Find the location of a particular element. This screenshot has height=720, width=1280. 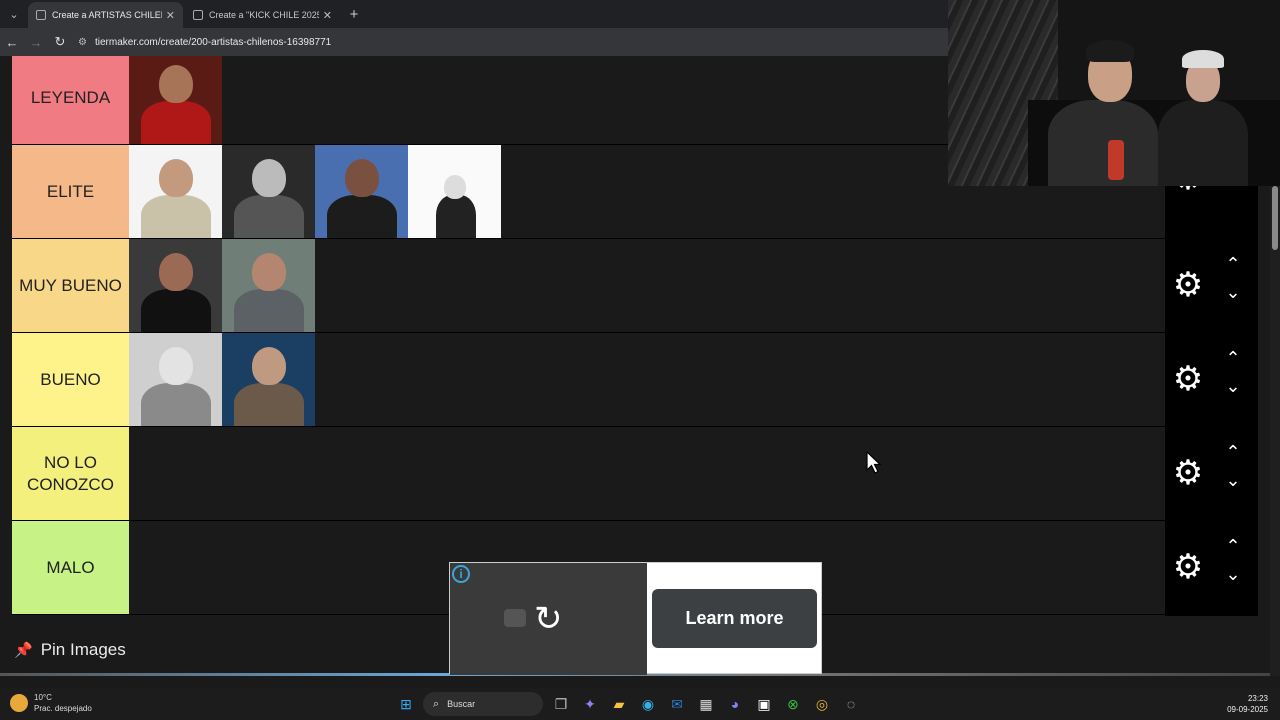

tab-title: Create a "KICK CHILE 2025" Tie is located at coordinates (264, 15).